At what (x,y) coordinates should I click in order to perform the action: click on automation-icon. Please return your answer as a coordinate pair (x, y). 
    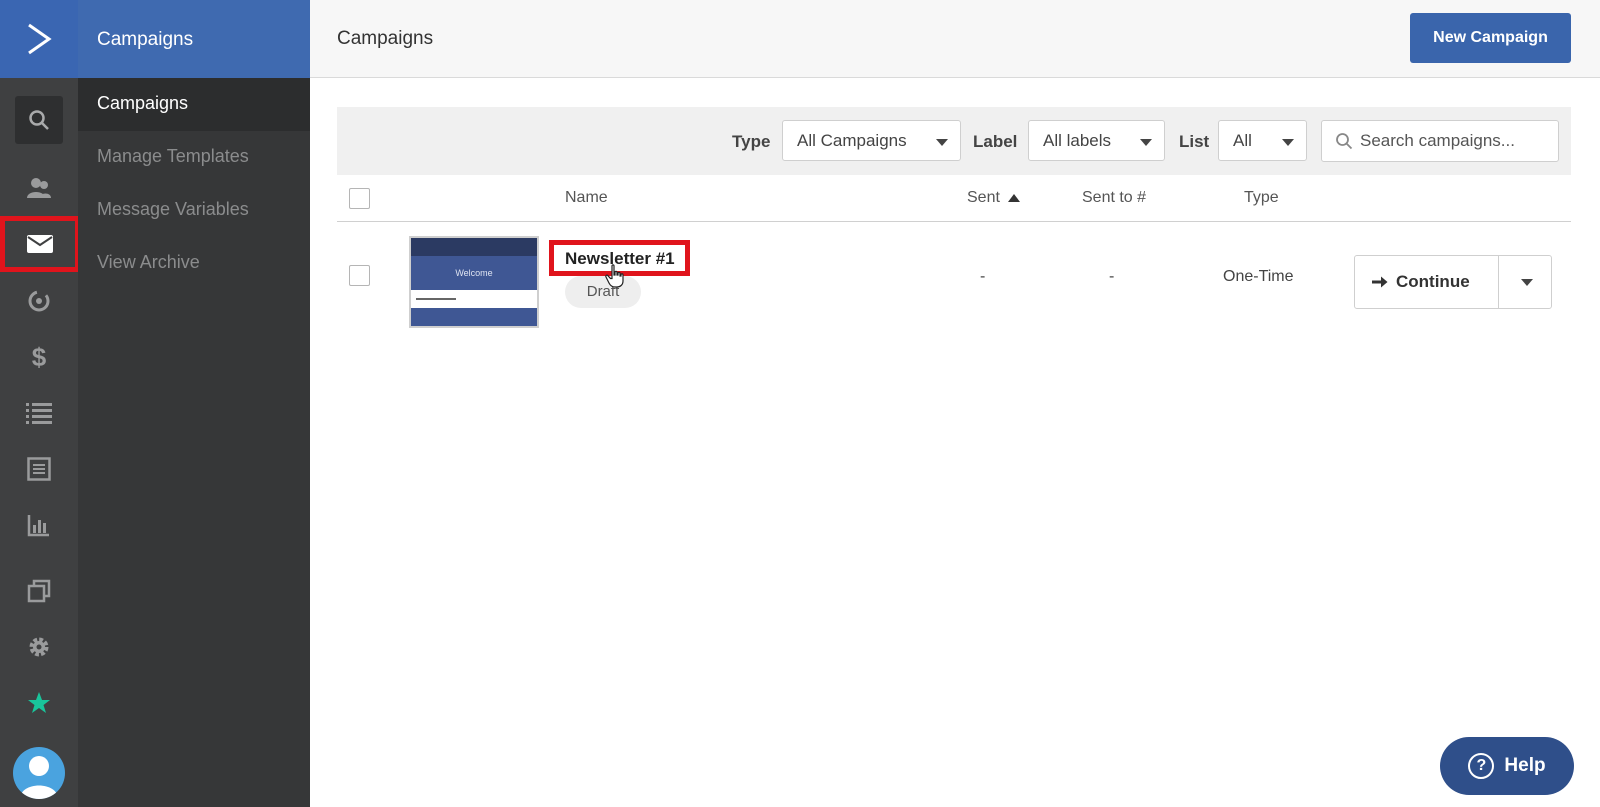
    Looking at the image, I should click on (39, 301).